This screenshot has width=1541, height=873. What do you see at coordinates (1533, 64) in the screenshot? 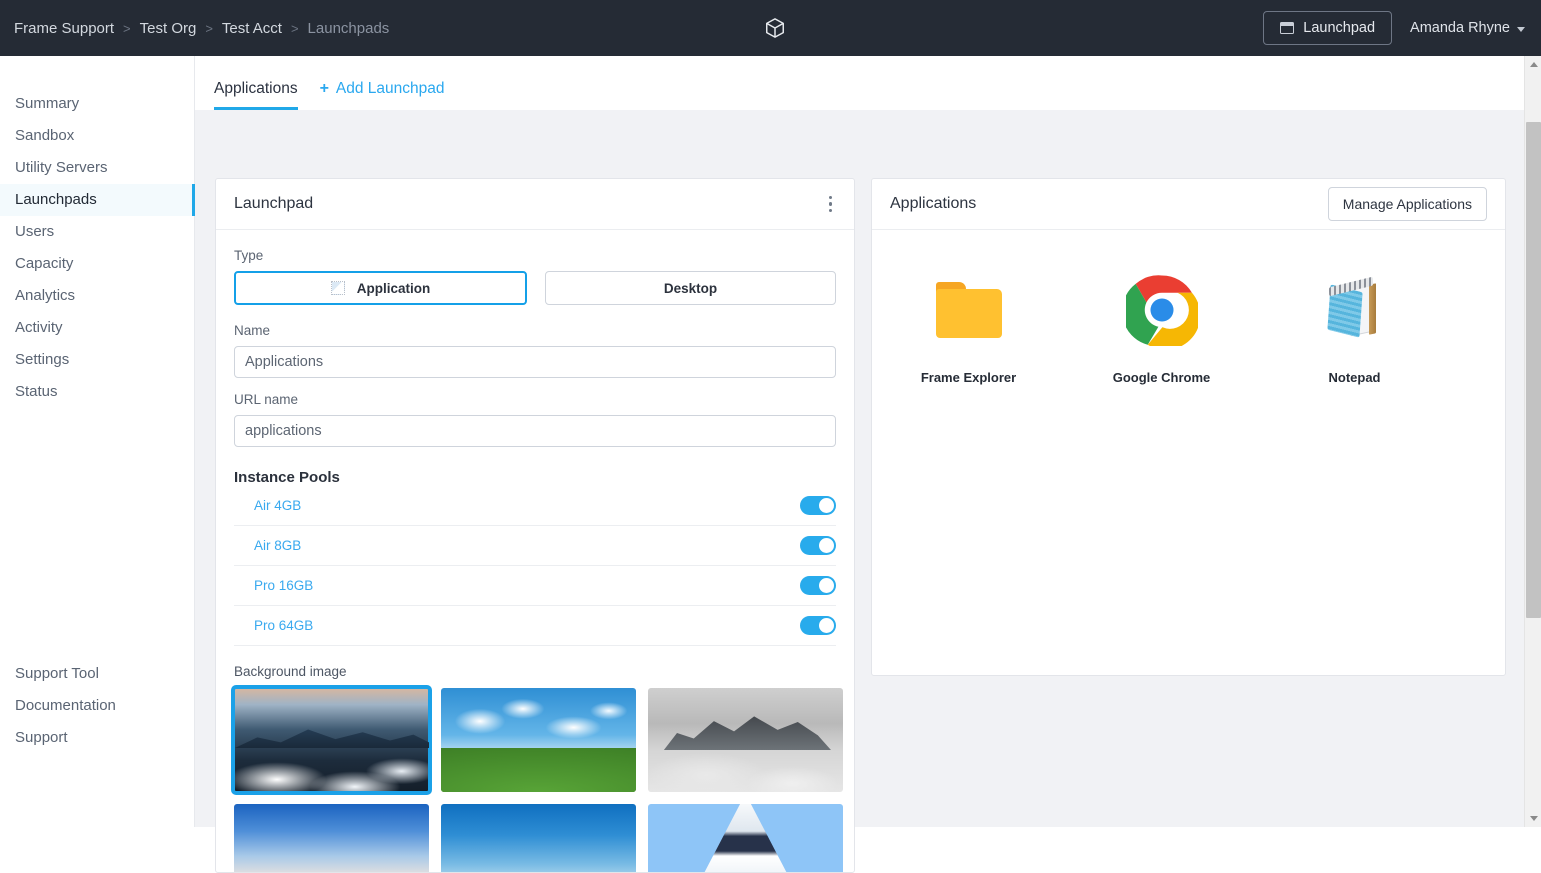
I see `scroll-up-arrow-icon` at bounding box center [1533, 64].